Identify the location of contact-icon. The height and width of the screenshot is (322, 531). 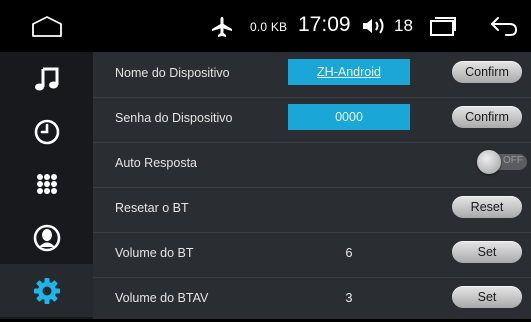
(46, 237).